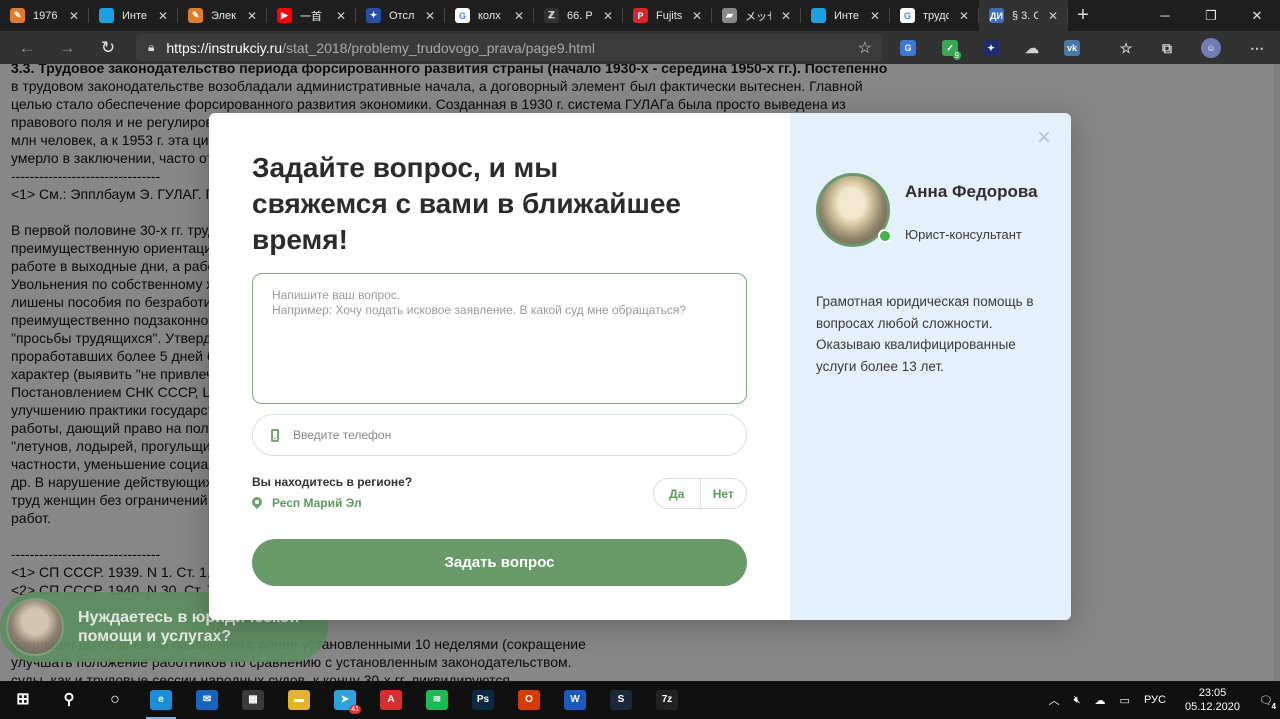 Image resolution: width=1280 pixels, height=719 pixels. Describe the element at coordinates (499, 338) in the screenshot. I see `question-textarea` at that location.